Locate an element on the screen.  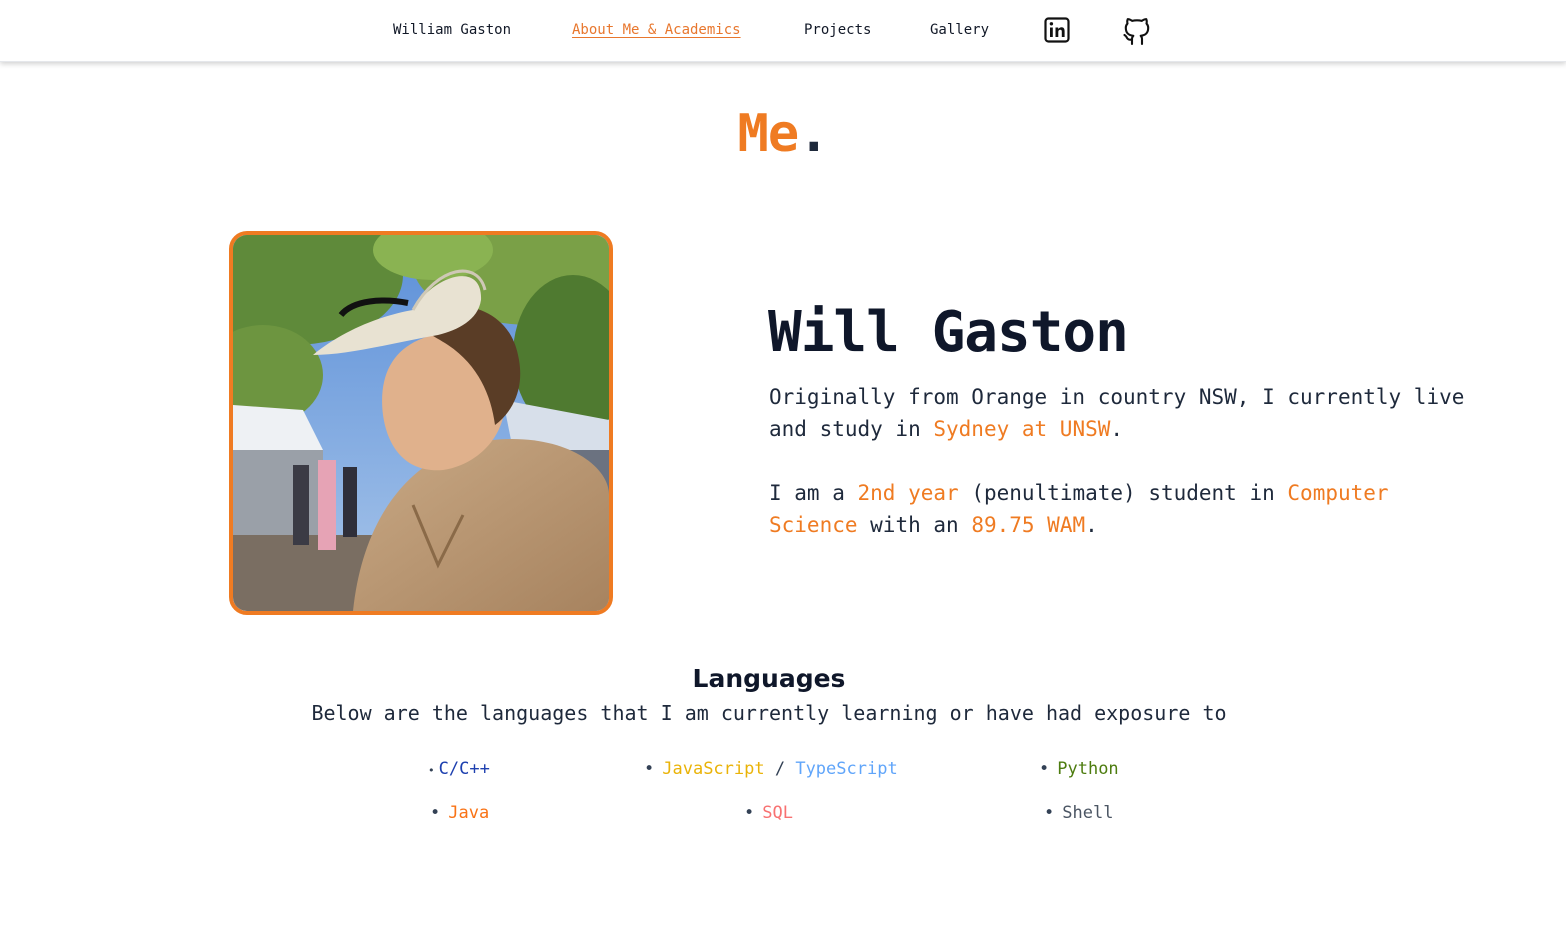
language-label: JavaScript is located at coordinates (713, 769).